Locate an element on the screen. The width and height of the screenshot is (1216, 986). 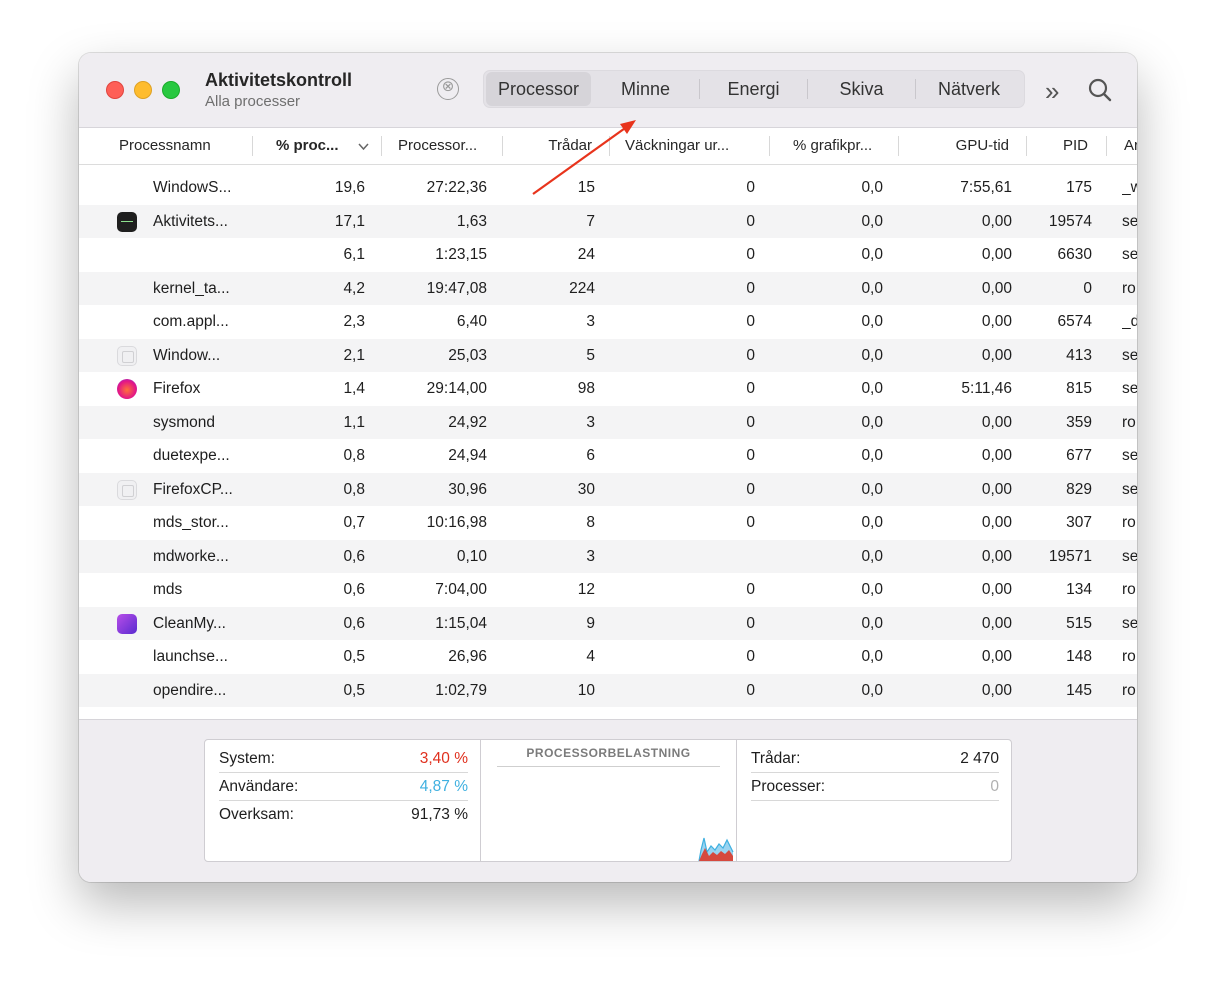
stop-process-button: ⊗ is located at coordinates (448, 89).